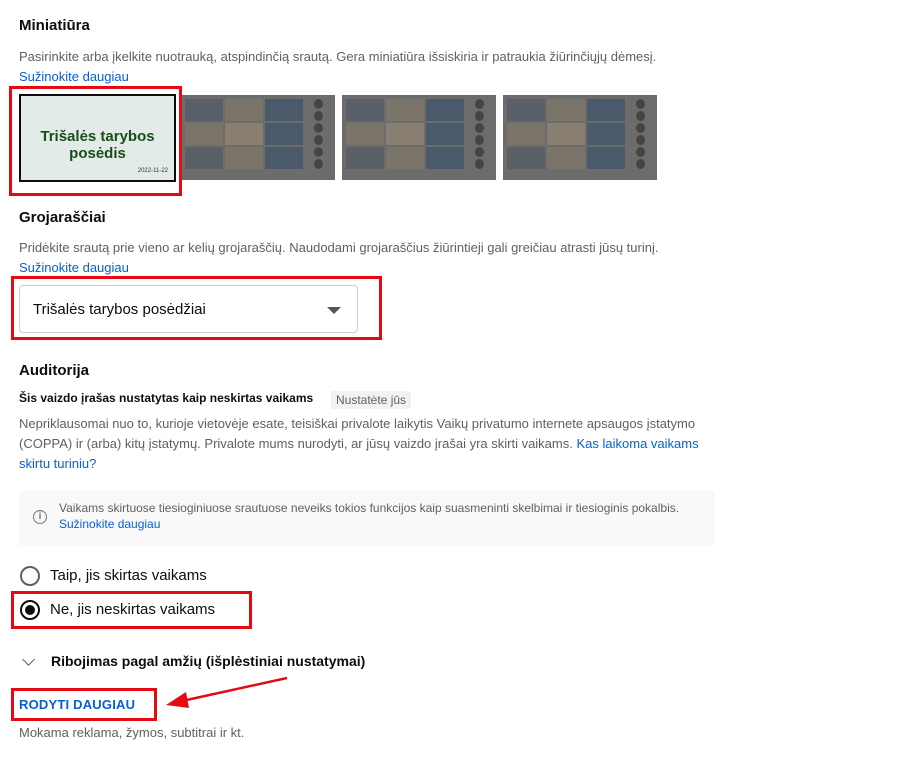  I want to click on radio-made-for-kids-yes, so click(30, 576).